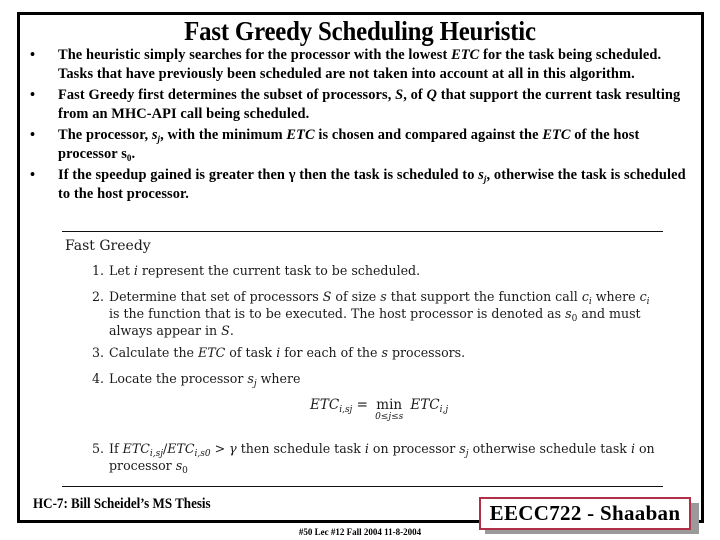  Describe the element at coordinates (202, 454) in the screenshot. I see `text-run: i,s0` at that location.